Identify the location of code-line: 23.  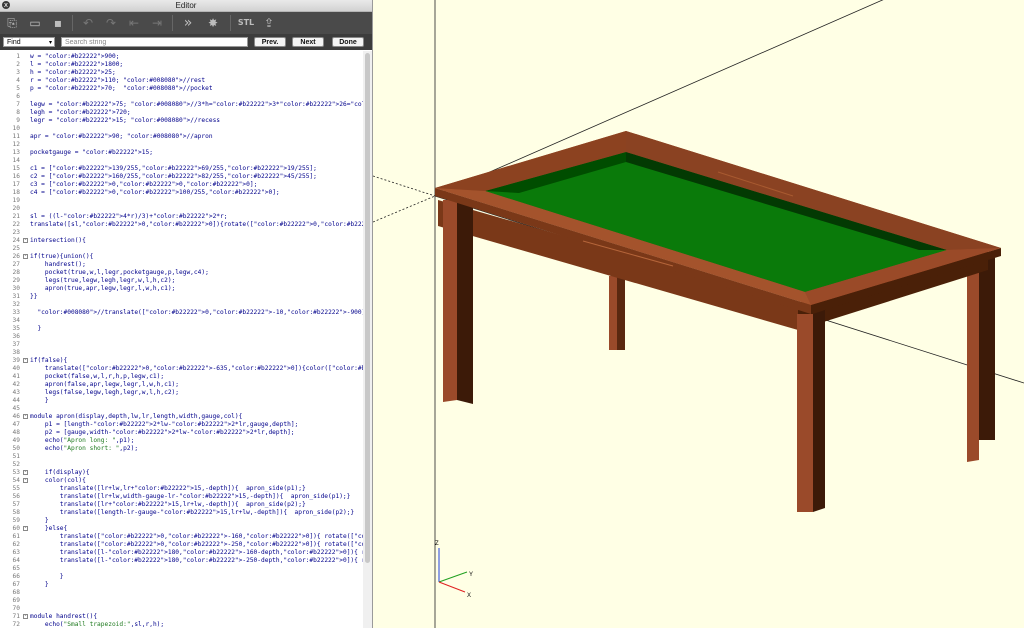
(181, 233).